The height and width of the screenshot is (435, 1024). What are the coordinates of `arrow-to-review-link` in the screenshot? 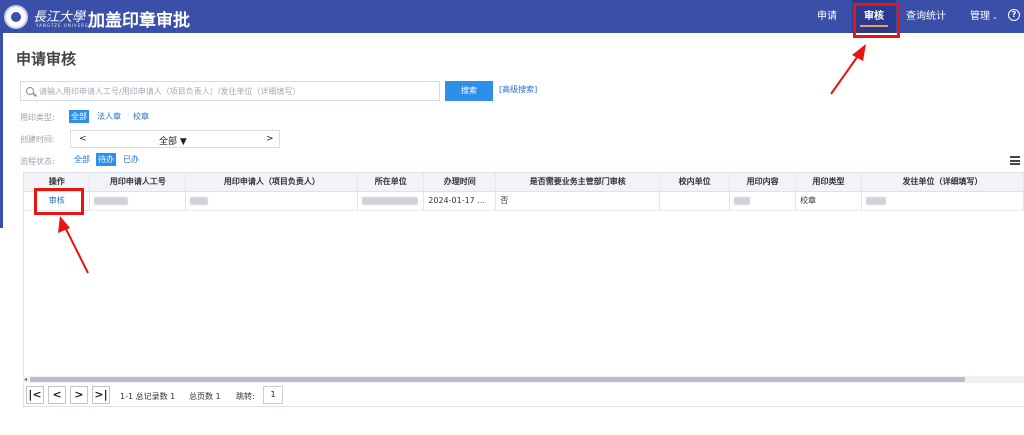 It's located at (73, 245).